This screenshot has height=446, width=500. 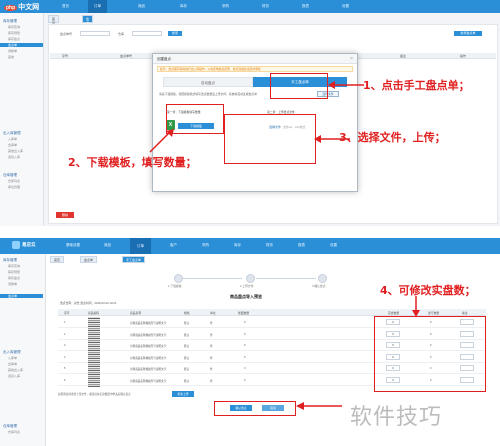 I want to click on nav-item-2: 商品, so click(x=141, y=6).